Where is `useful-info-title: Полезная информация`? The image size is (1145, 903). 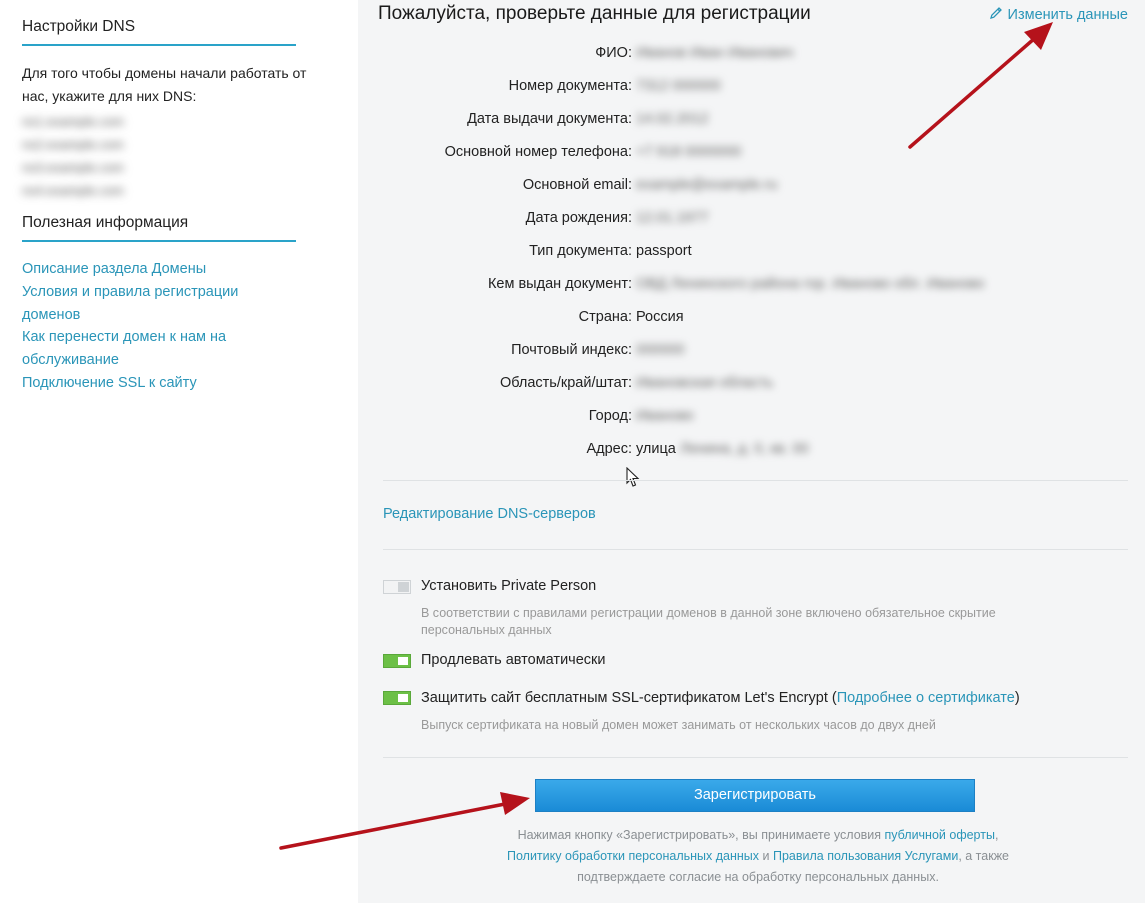 useful-info-title: Полезная информация is located at coordinates (105, 222).